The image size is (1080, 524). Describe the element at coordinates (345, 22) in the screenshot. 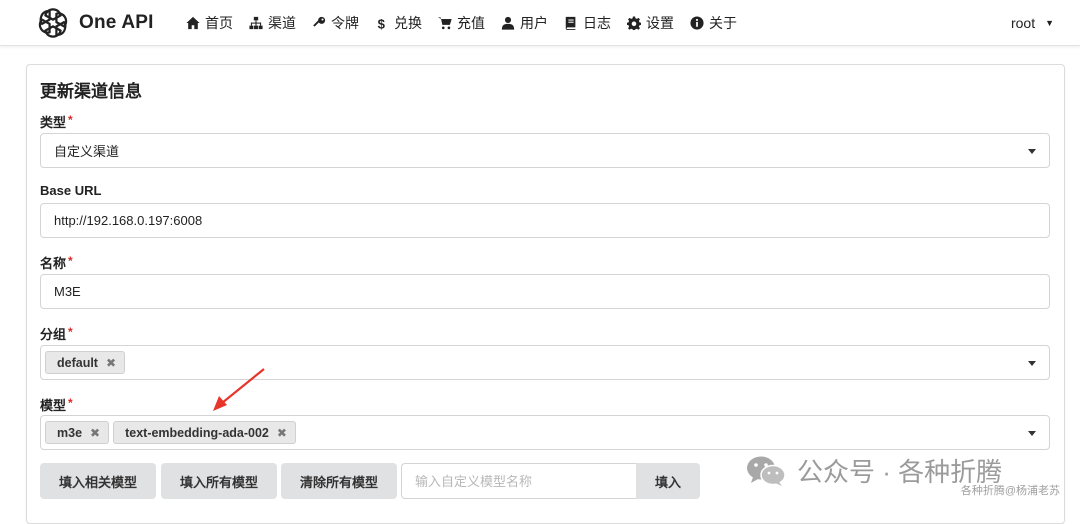

I see `nav-item-label: 令牌` at that location.